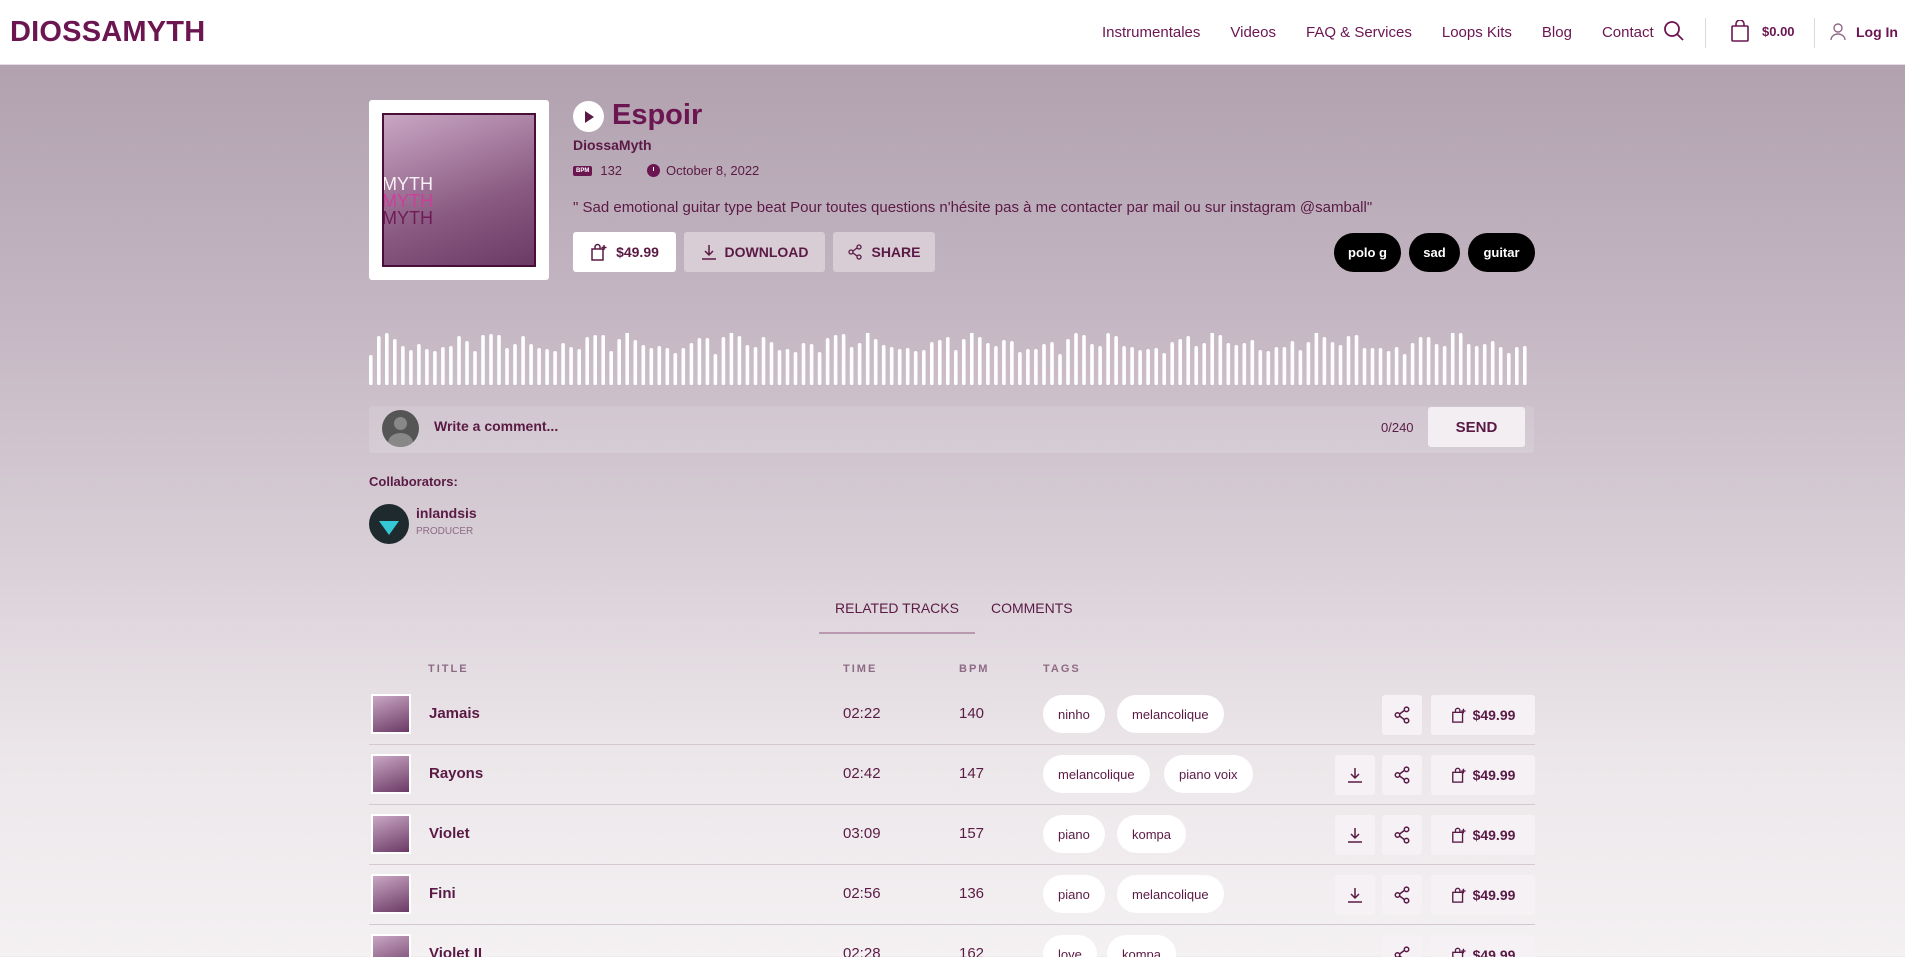  Describe the element at coordinates (449, 833) in the screenshot. I see `row-title: Violet` at that location.